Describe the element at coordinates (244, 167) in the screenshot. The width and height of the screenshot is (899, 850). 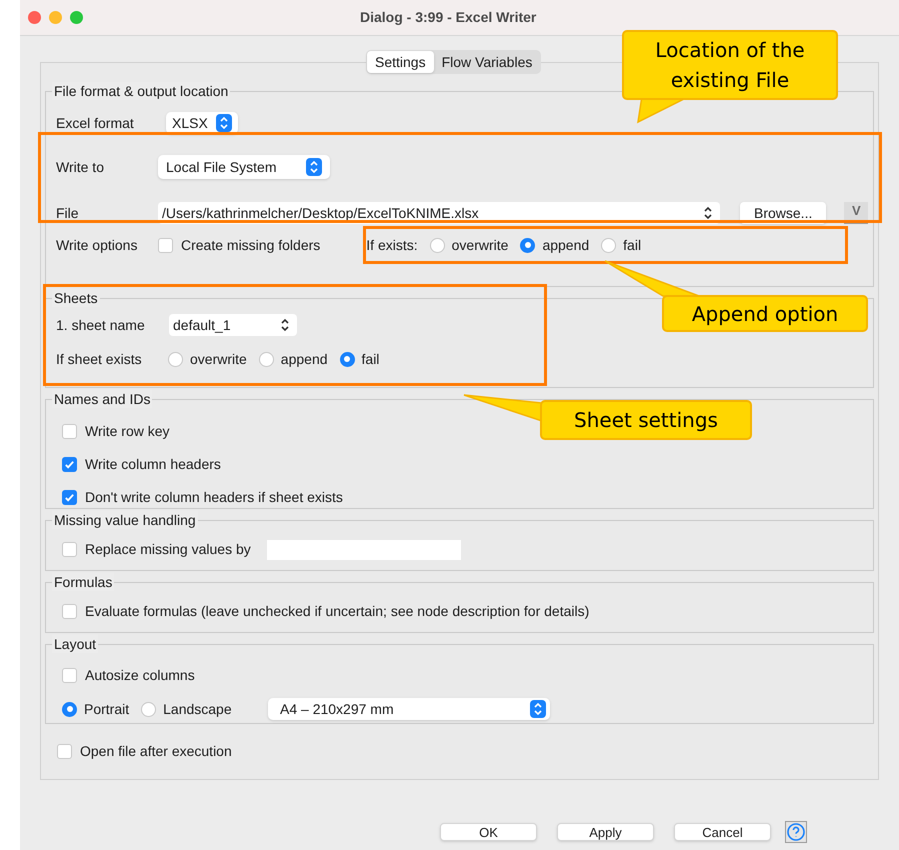
I see `write-to-dropdown: Local File System` at that location.